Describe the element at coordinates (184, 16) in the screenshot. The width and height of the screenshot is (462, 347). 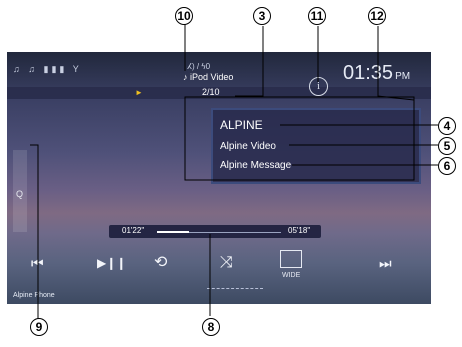
I see `callout-10: 10` at that location.